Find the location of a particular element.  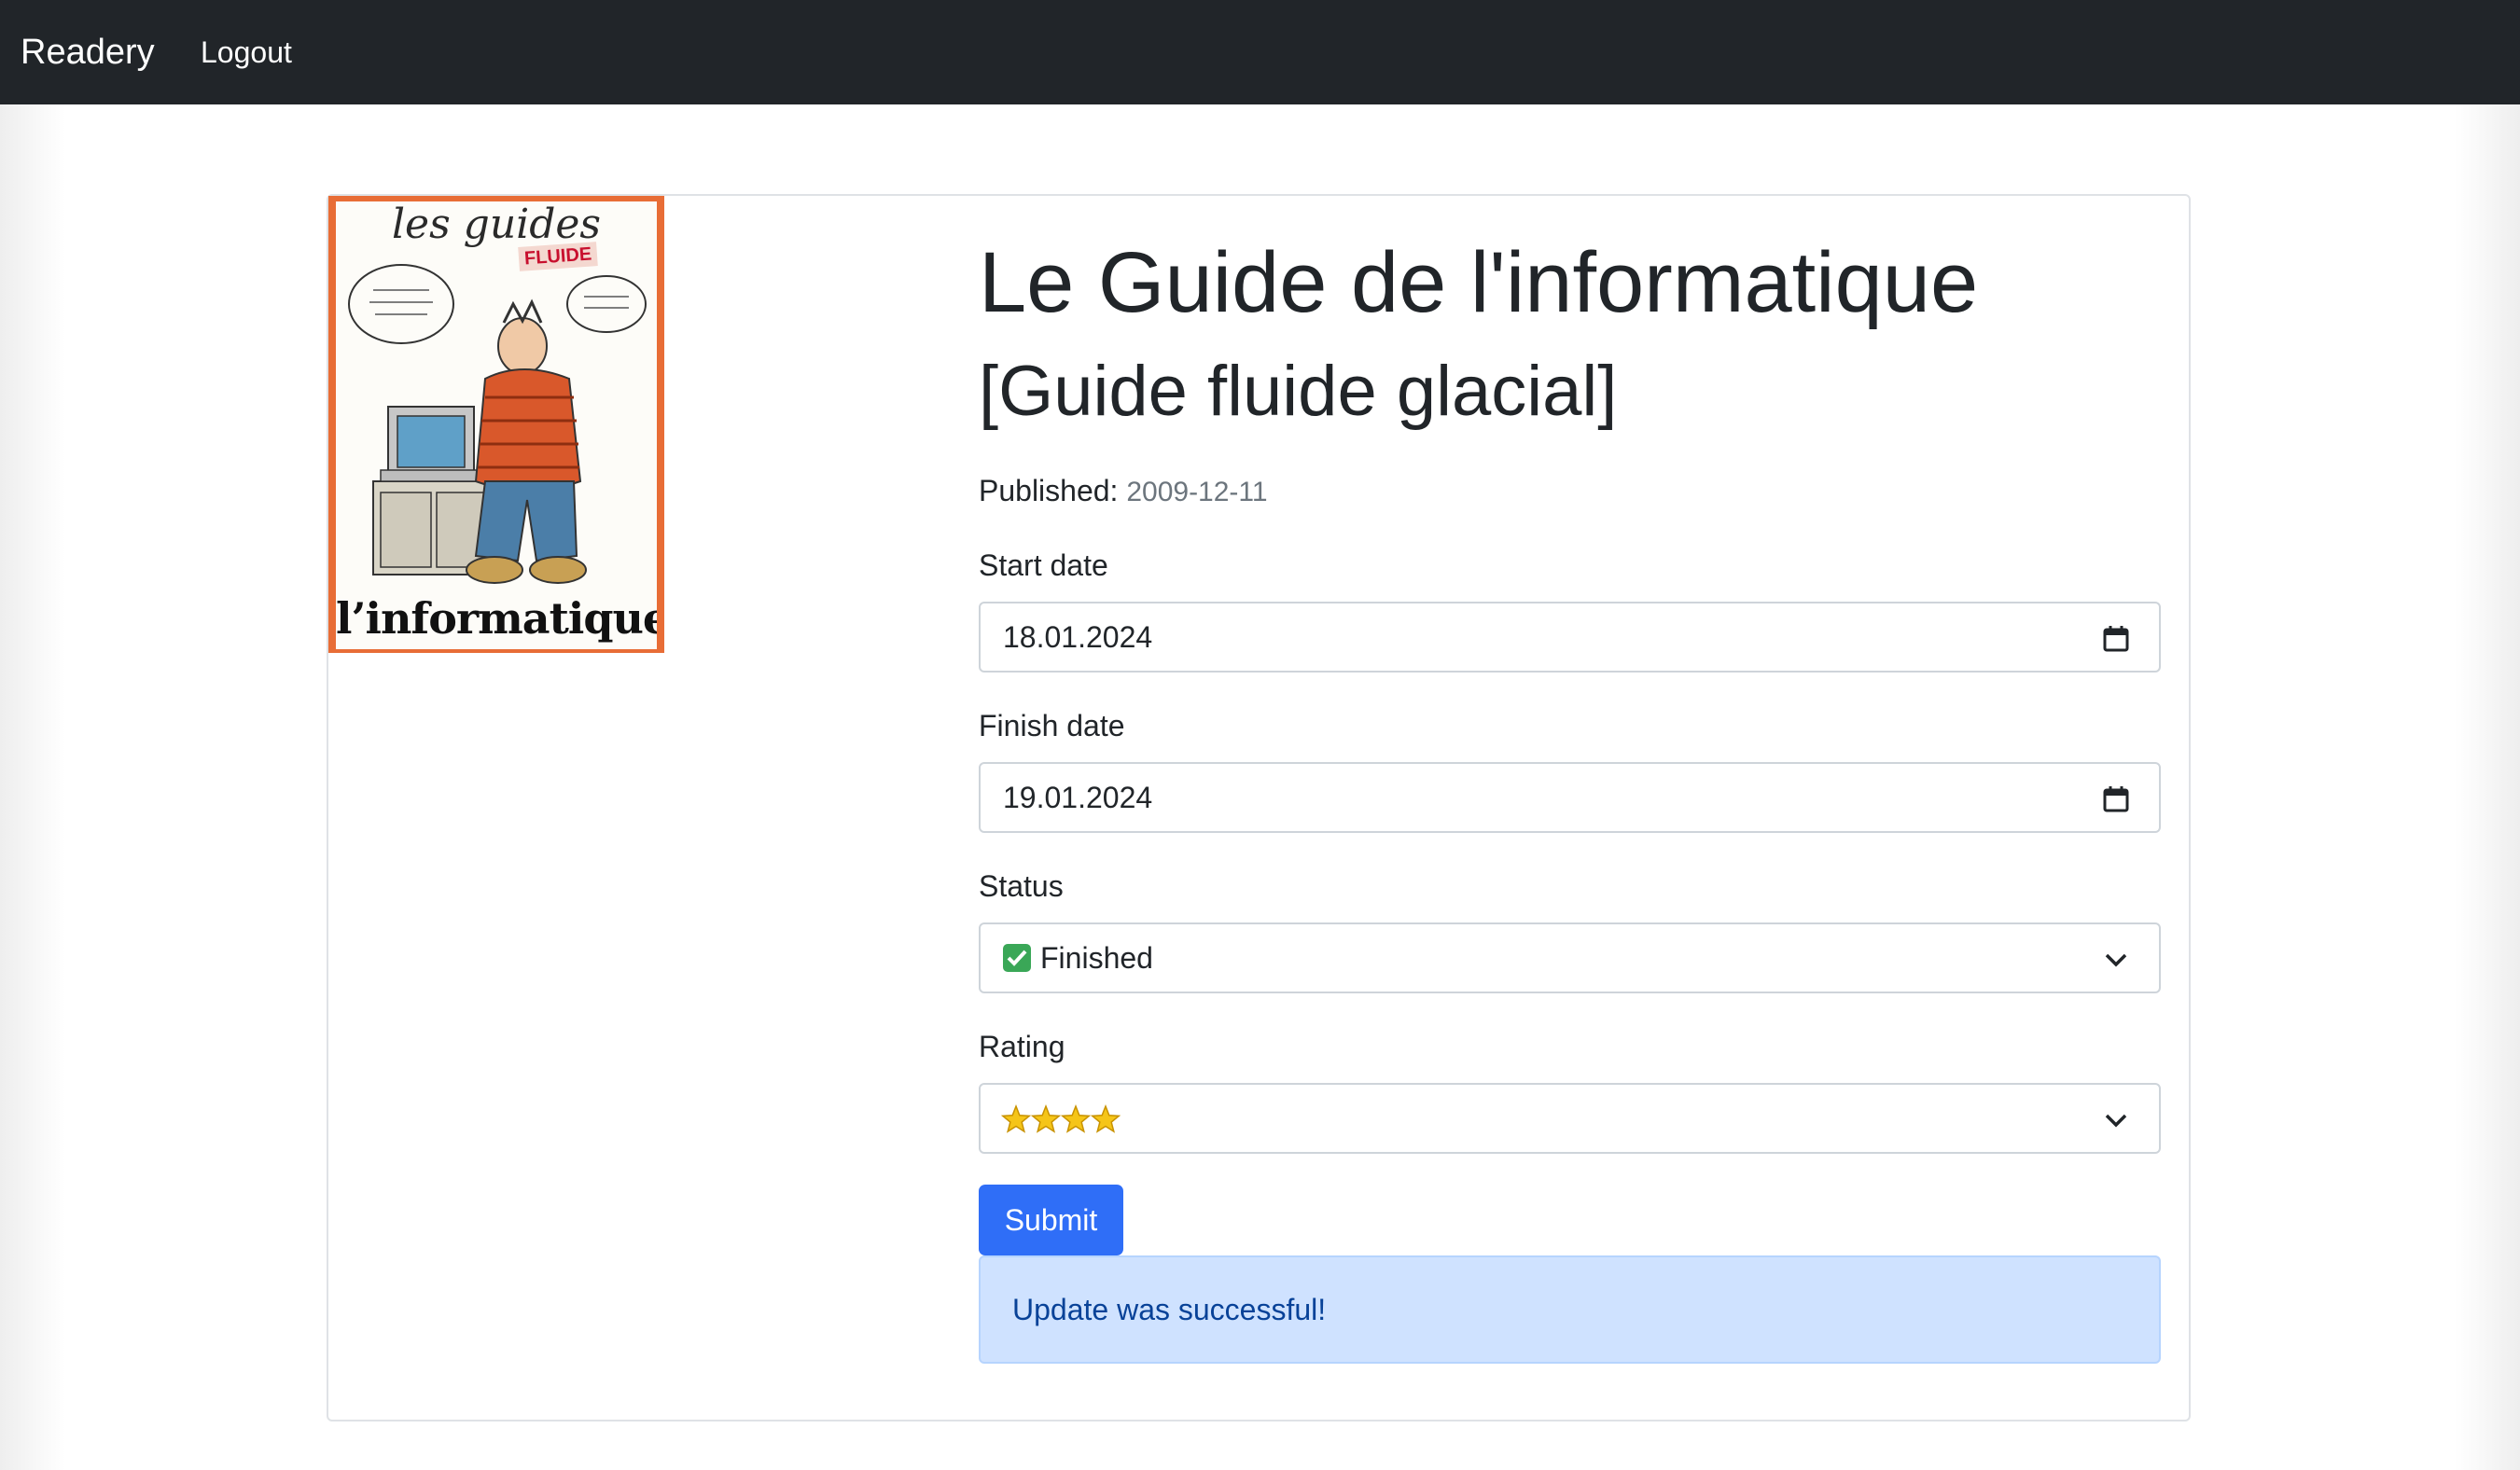

alert-message: Update was successful! is located at coordinates (1169, 1309).